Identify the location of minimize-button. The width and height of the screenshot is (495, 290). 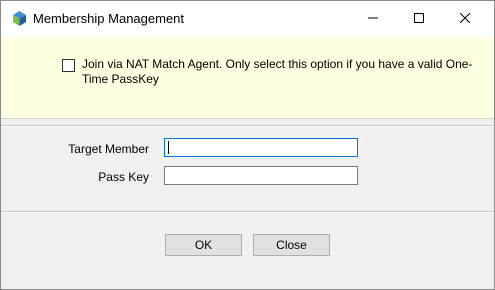
(373, 19).